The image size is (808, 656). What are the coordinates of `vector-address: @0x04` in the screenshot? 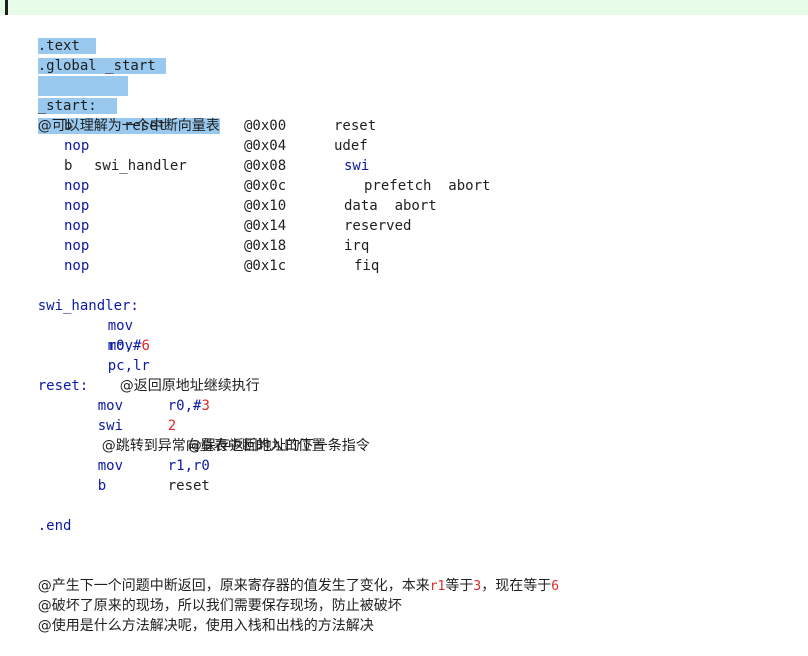 It's located at (265, 146).